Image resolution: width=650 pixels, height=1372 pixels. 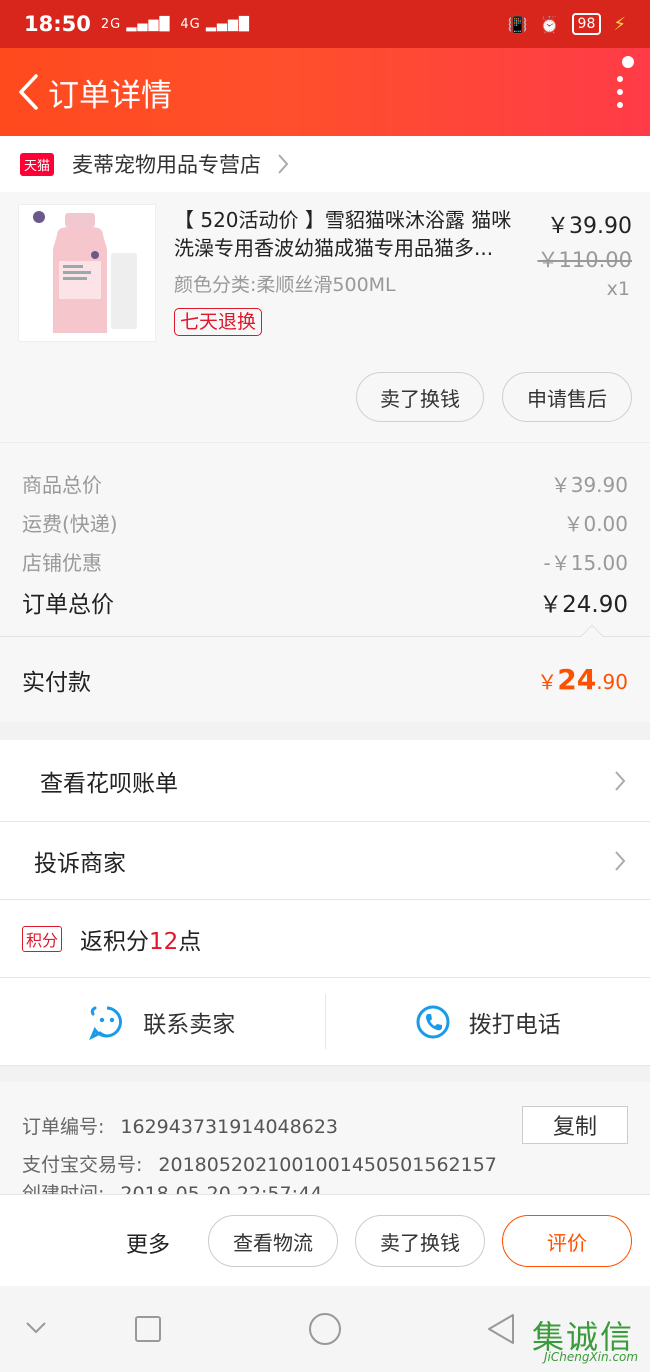 I want to click on signal-label-1: 2G, so click(x=111, y=24).